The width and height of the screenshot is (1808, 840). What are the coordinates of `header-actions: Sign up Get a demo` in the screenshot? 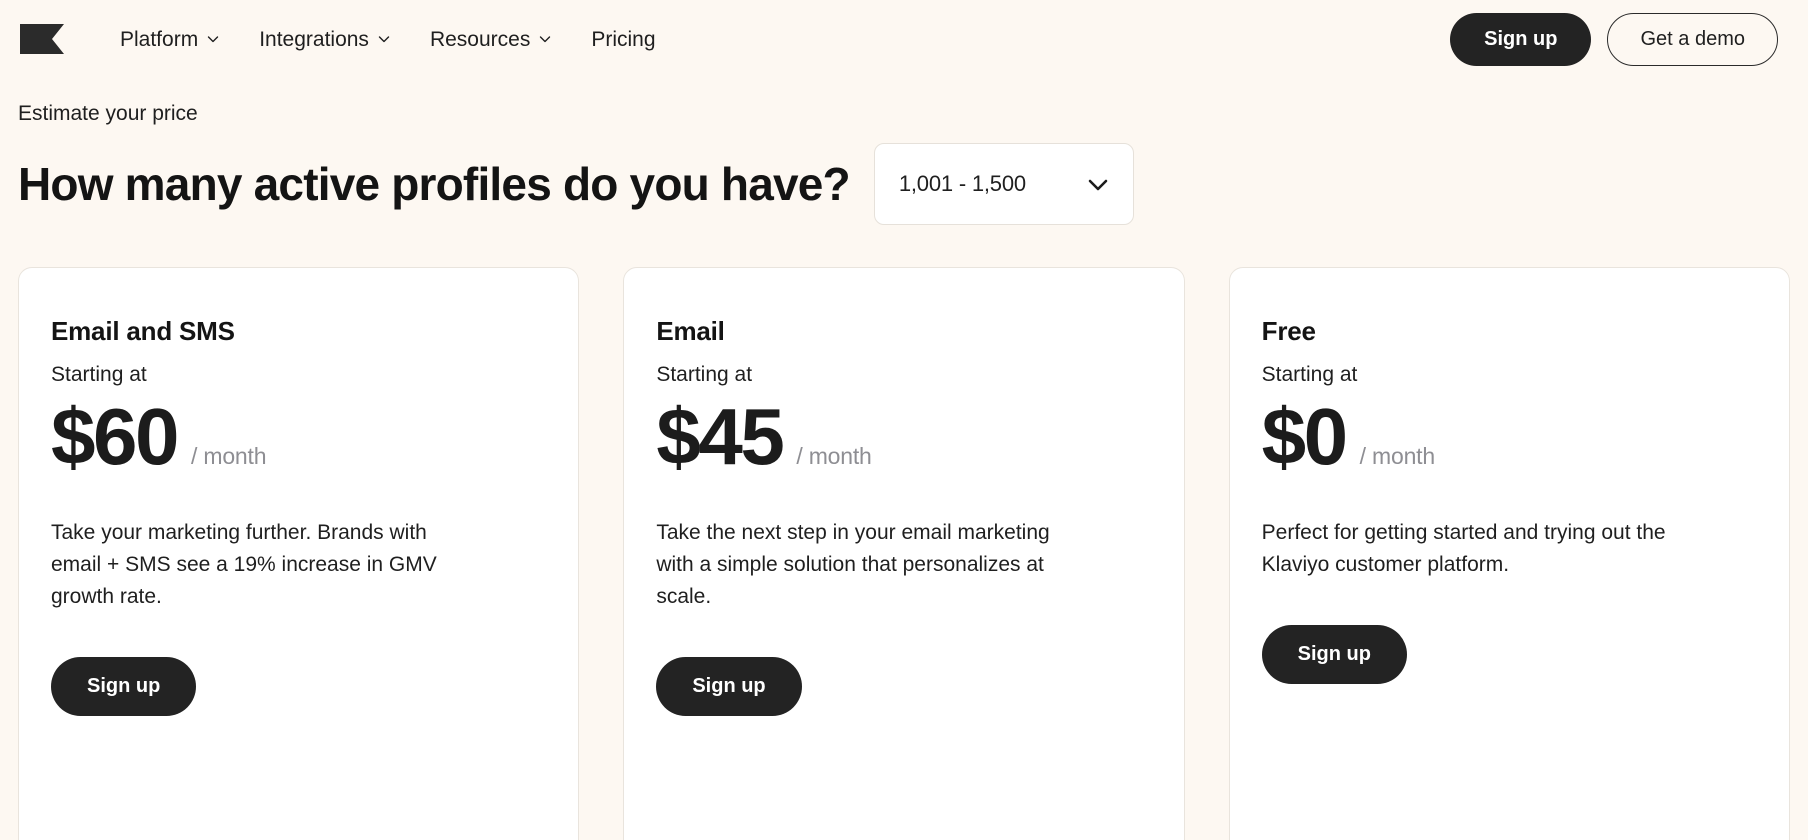 It's located at (1620, 39).